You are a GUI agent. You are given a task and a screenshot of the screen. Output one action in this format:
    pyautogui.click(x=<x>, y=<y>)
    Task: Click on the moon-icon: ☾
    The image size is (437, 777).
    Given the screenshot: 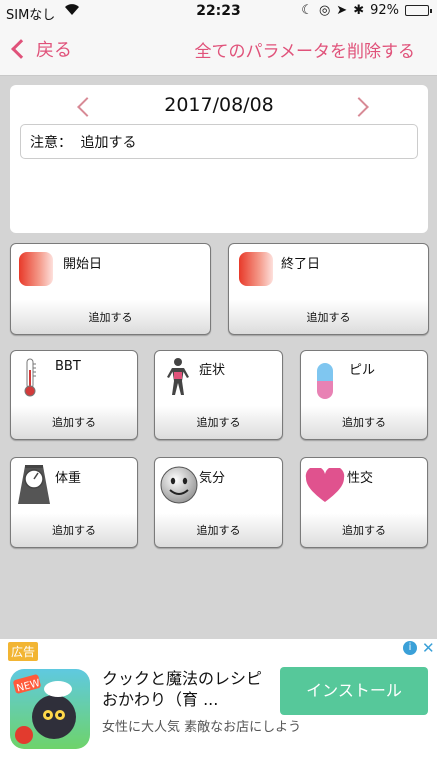 What is the action you would take?
    pyautogui.click(x=307, y=10)
    